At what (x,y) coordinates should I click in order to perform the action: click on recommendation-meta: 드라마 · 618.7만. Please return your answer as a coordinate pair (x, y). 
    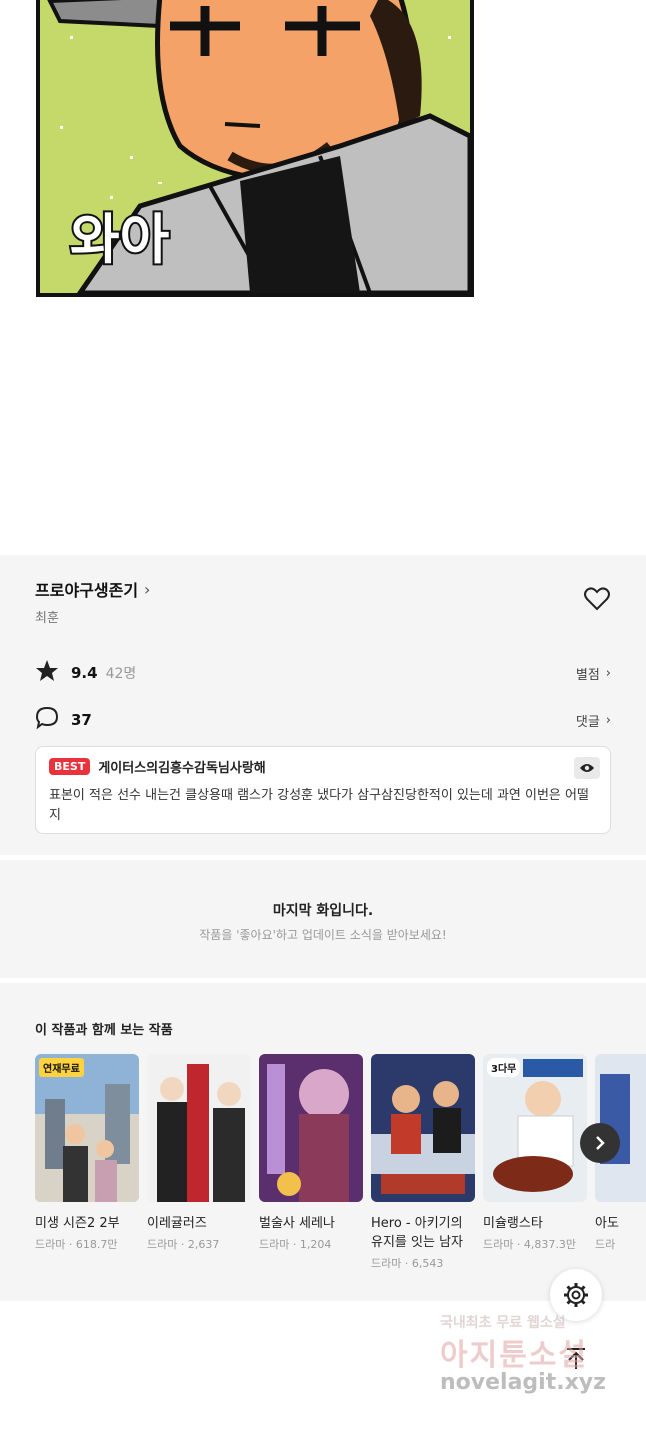
    Looking at the image, I should click on (76, 1244).